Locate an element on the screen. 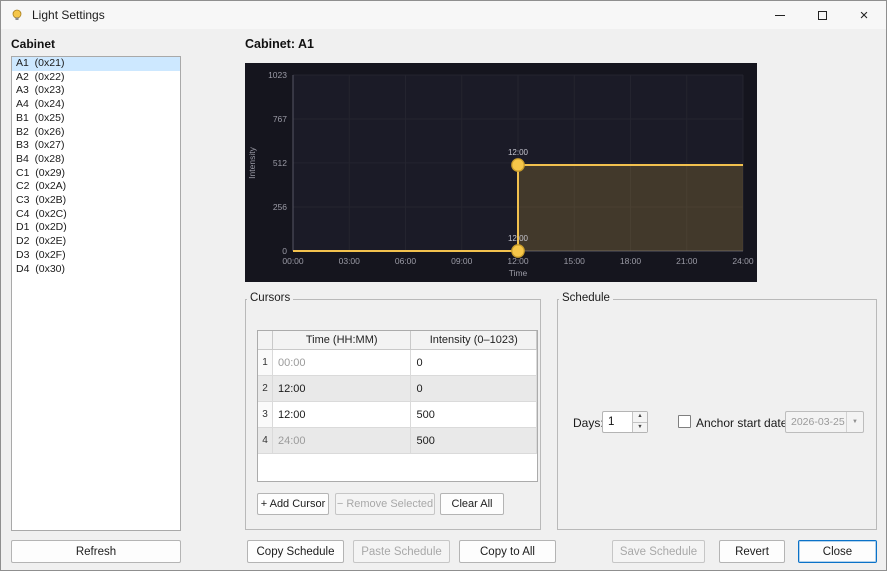 Image resolution: width=887 pixels, height=571 pixels. cursor-table-header: Time (HH:MM) Intensity (0–1023) is located at coordinates (397, 340).